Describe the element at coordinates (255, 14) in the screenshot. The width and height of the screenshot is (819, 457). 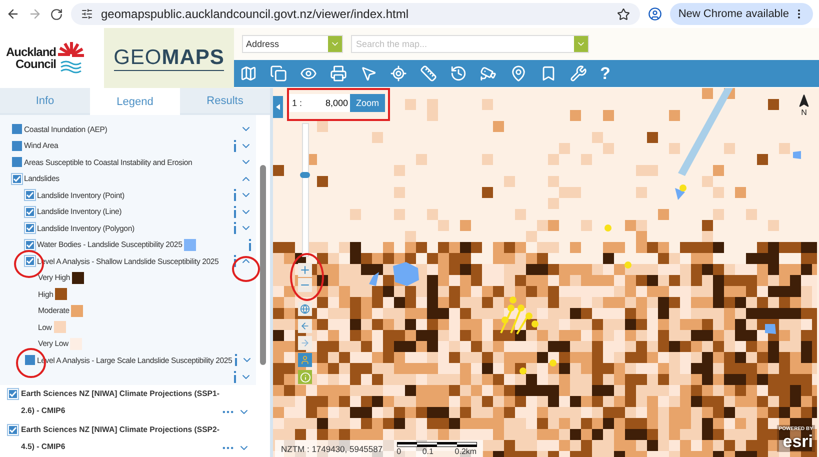
I see `url-text: geomapspublic.aucklandcouncil.govt.nz/viewer/index.html` at that location.